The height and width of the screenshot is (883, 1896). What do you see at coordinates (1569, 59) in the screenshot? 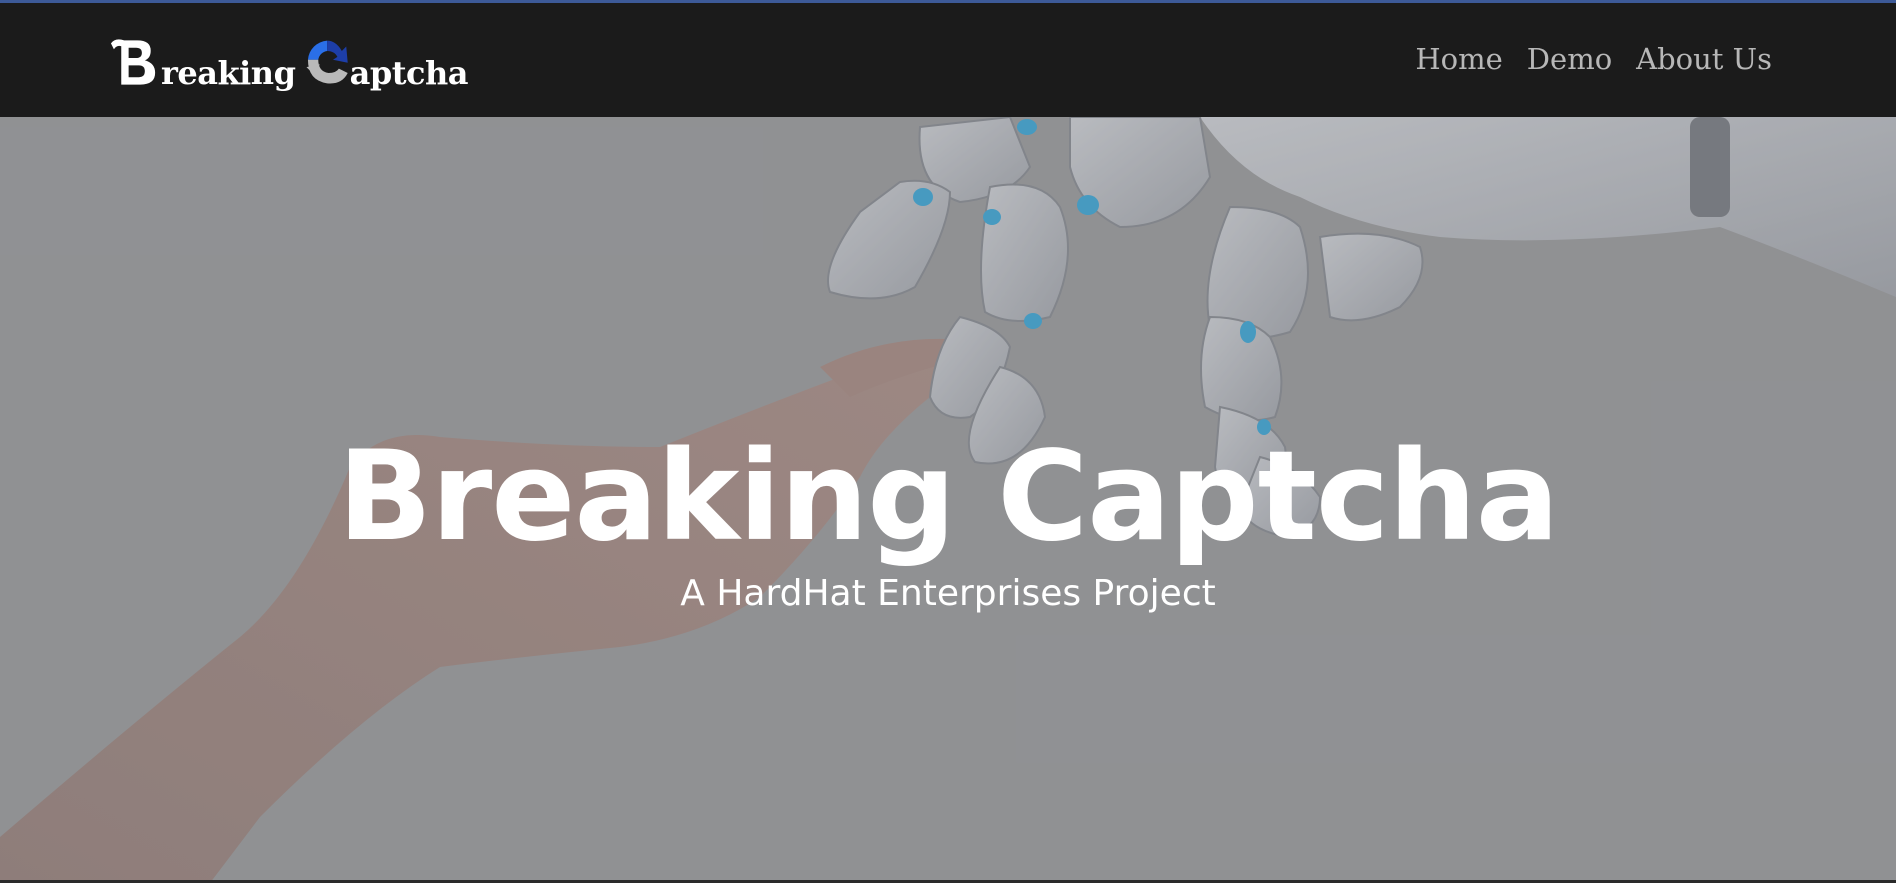
I see `nav-demo-link: Demo` at bounding box center [1569, 59].